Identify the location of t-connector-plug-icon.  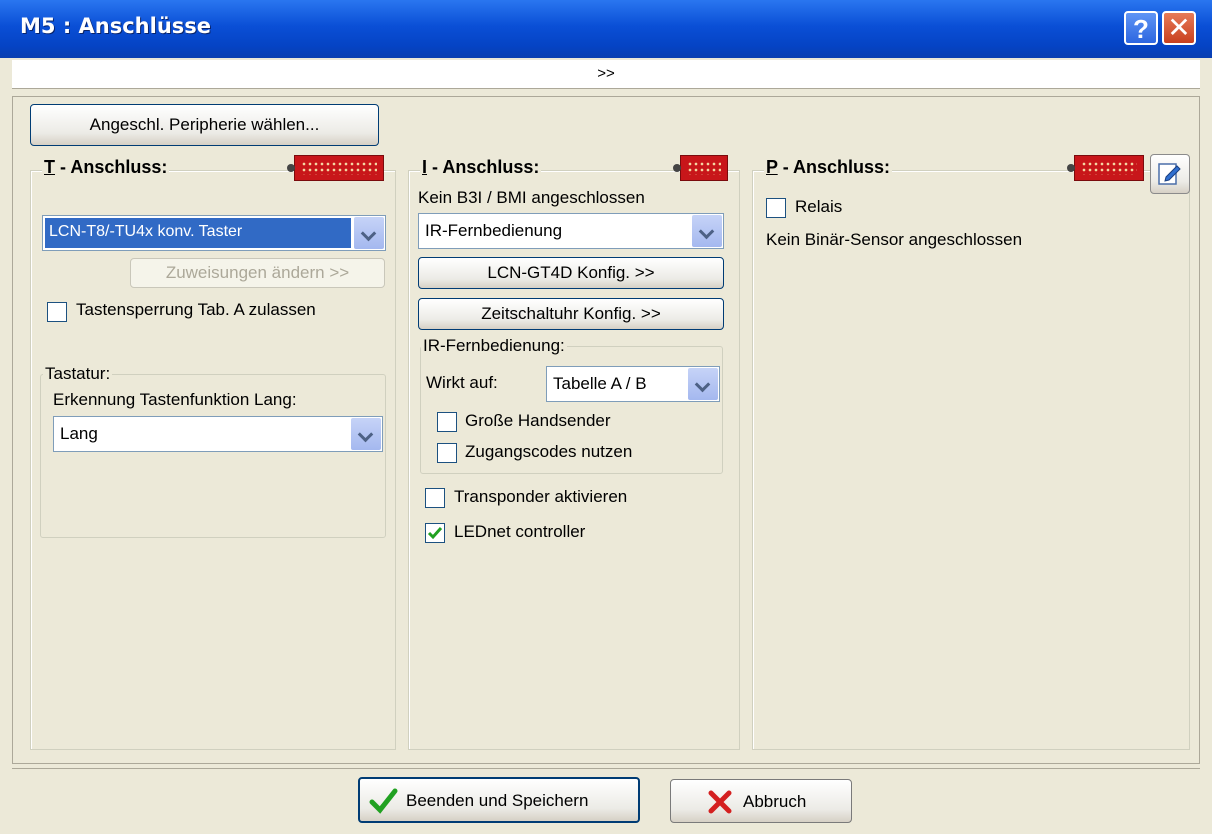
(335, 168).